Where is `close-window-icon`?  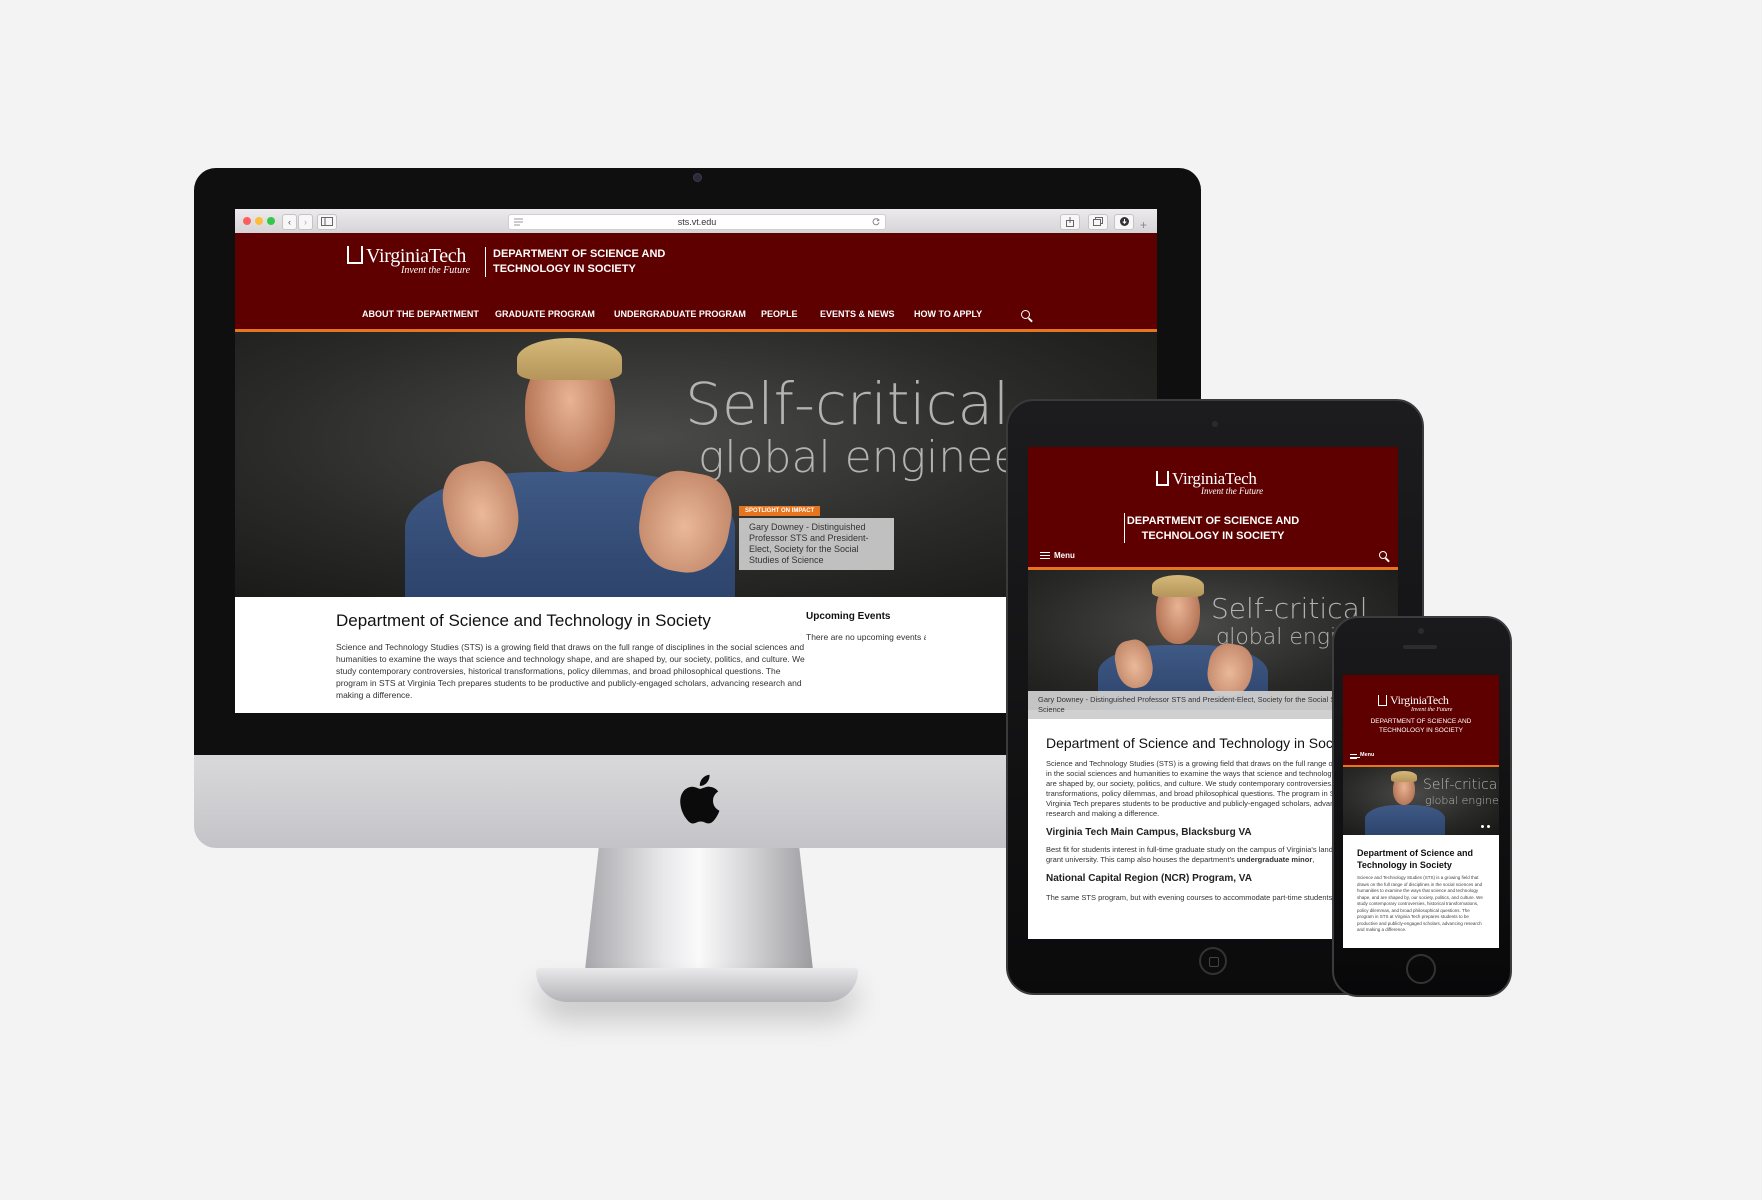
close-window-icon is located at coordinates (247, 221).